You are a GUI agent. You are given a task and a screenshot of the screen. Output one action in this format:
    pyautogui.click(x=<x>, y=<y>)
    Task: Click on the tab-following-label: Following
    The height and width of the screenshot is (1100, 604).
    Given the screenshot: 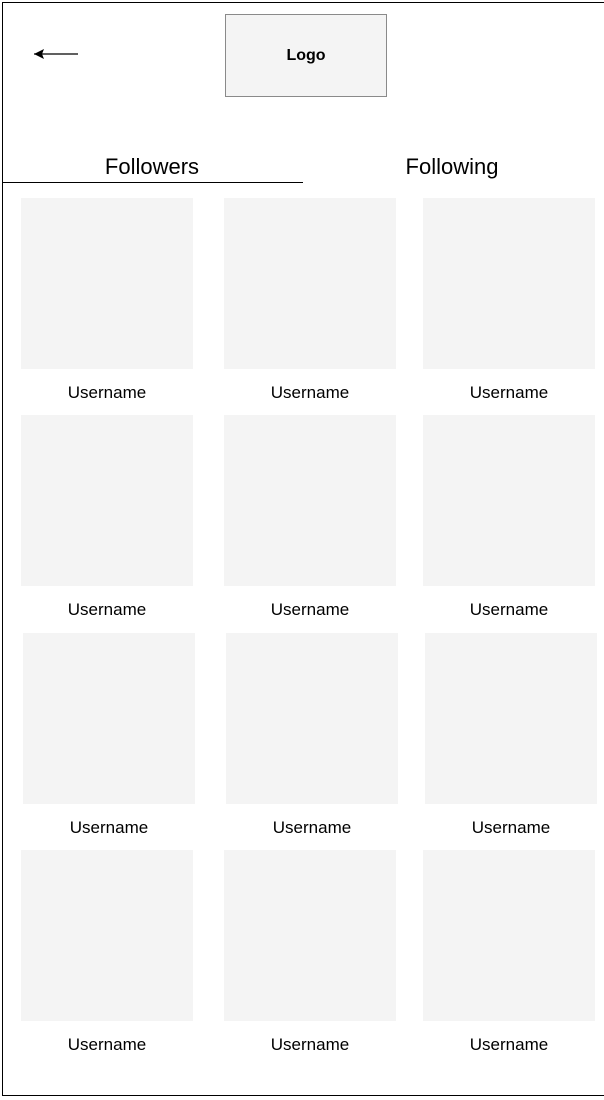 What is the action you would take?
    pyautogui.click(x=452, y=166)
    